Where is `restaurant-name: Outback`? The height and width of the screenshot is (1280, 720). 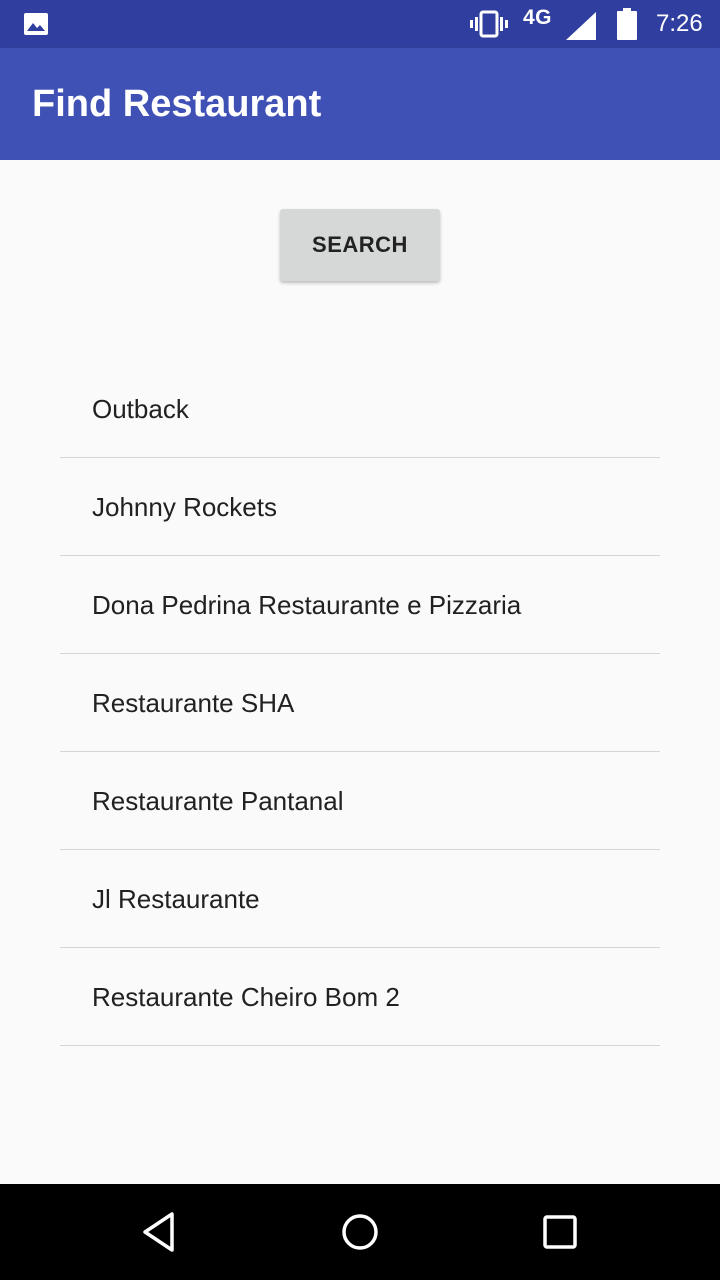 restaurant-name: Outback is located at coordinates (140, 409).